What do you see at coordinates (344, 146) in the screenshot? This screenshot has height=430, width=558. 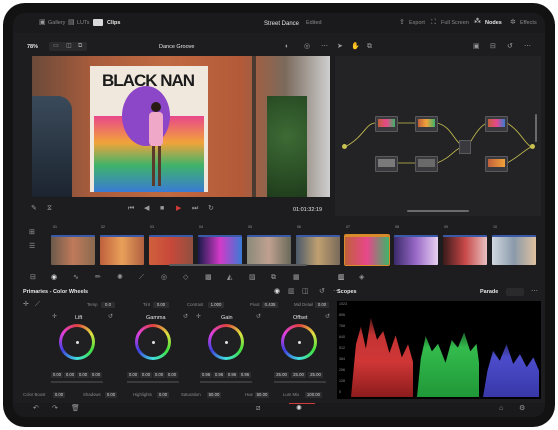 I see `node-input-dot` at bounding box center [344, 146].